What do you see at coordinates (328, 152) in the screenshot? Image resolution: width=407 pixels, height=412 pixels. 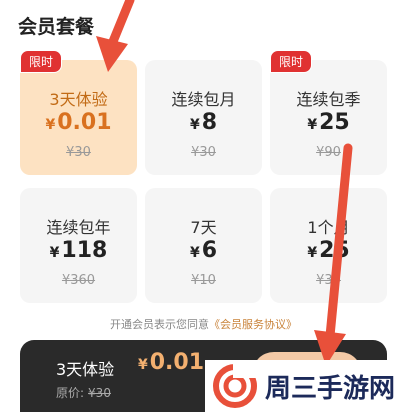 I see `plan-original-price: ¥90` at bounding box center [328, 152].